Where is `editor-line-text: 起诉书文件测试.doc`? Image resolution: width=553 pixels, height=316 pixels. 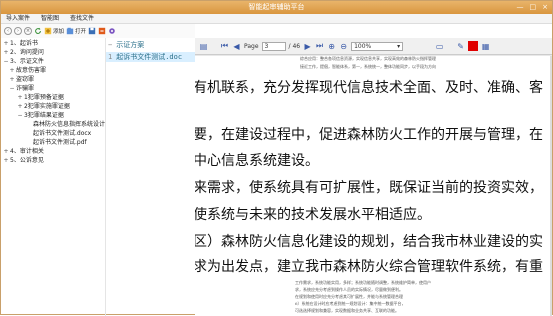 editor-line-text: 起诉书文件测试.doc is located at coordinates (149, 57).